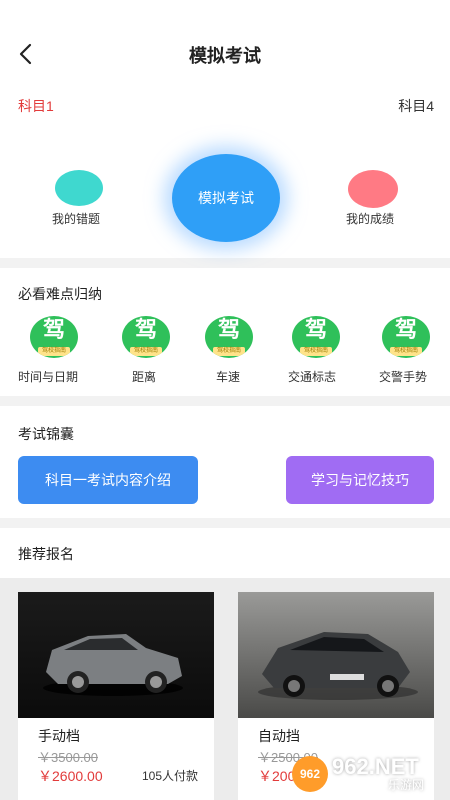  Describe the element at coordinates (360, 480) in the screenshot. I see `study-tips-button: 学习与记忆技巧` at that location.